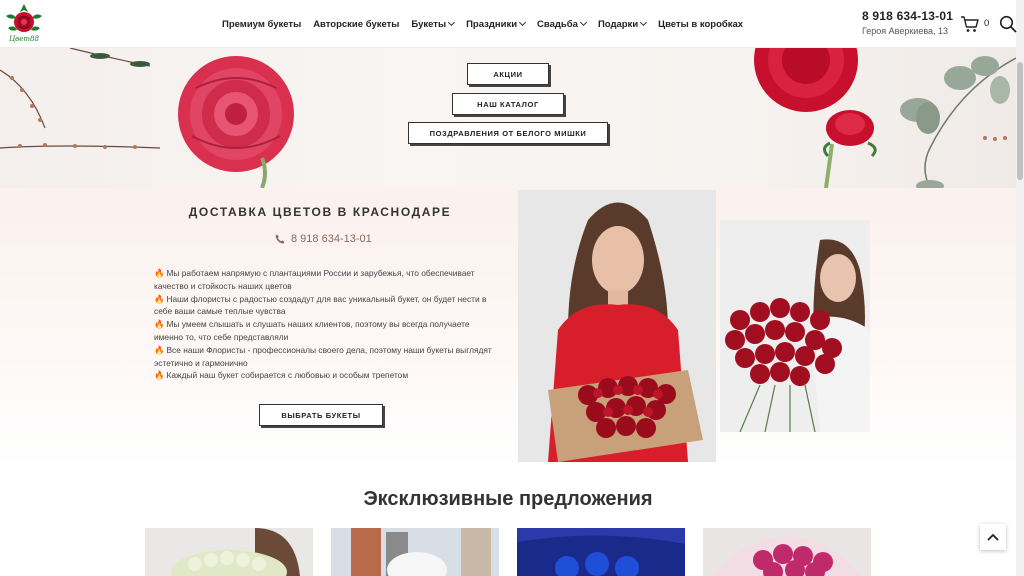 The image size is (1024, 576). Describe the element at coordinates (320, 212) in the screenshot. I see `delivery-title: ДОСТАВКА ЦВЕТОВ В КРАСНОДАРЕ` at that location.